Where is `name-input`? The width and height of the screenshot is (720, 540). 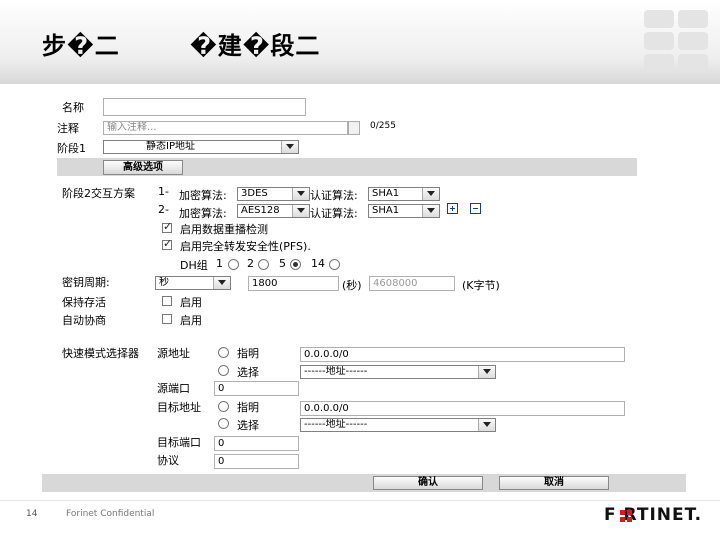 name-input is located at coordinates (204, 107).